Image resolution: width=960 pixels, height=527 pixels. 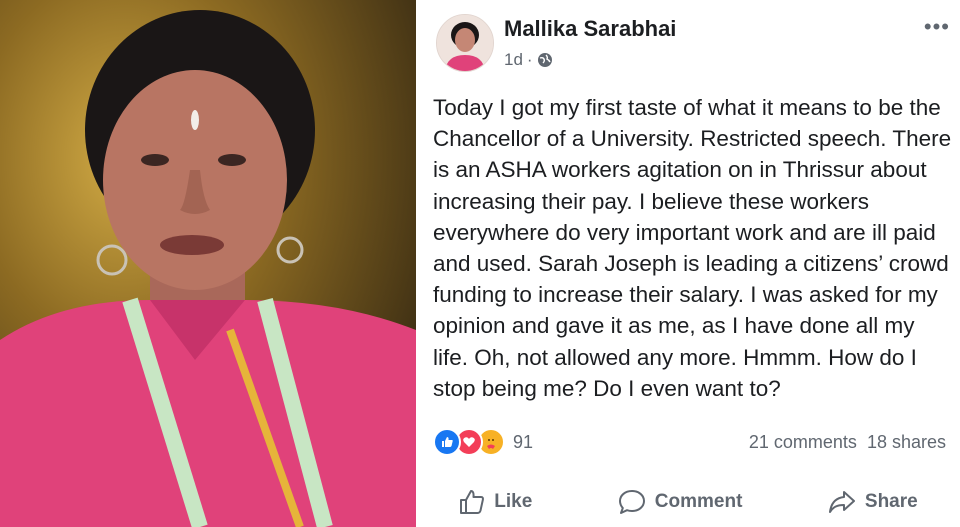 I want to click on avatar-icon, so click(x=465, y=43).